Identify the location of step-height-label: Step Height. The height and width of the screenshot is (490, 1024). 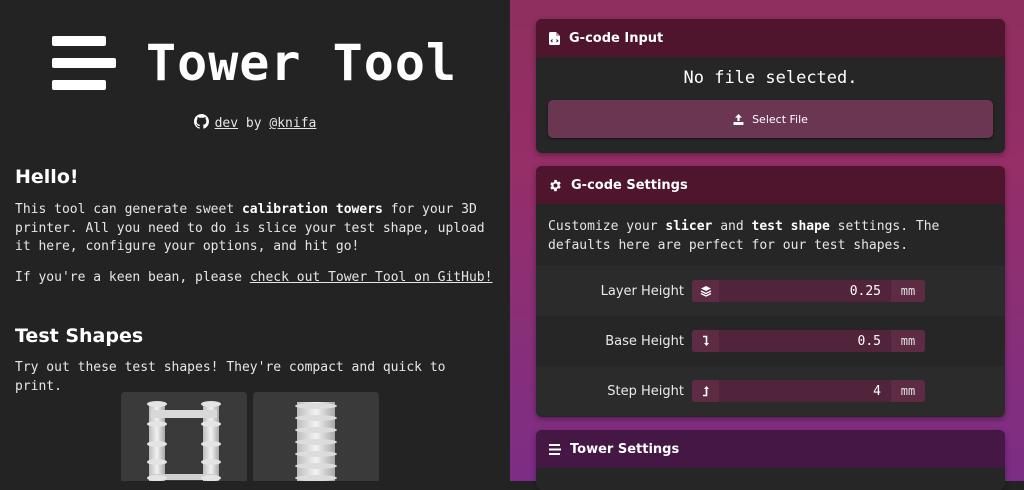
(645, 391).